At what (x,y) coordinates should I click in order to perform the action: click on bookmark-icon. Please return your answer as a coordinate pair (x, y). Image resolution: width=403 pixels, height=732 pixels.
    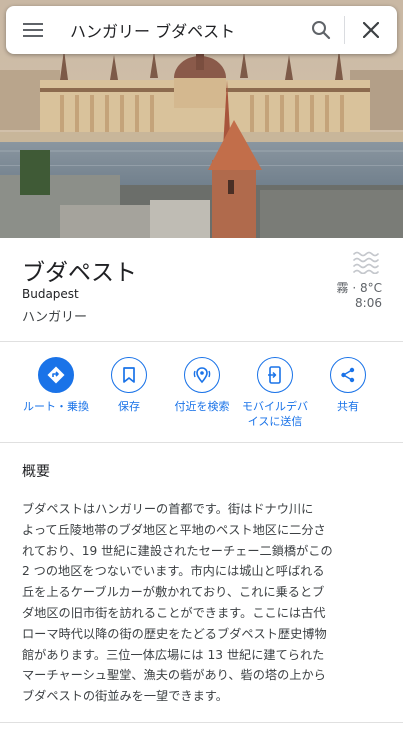
    Looking at the image, I should click on (129, 375).